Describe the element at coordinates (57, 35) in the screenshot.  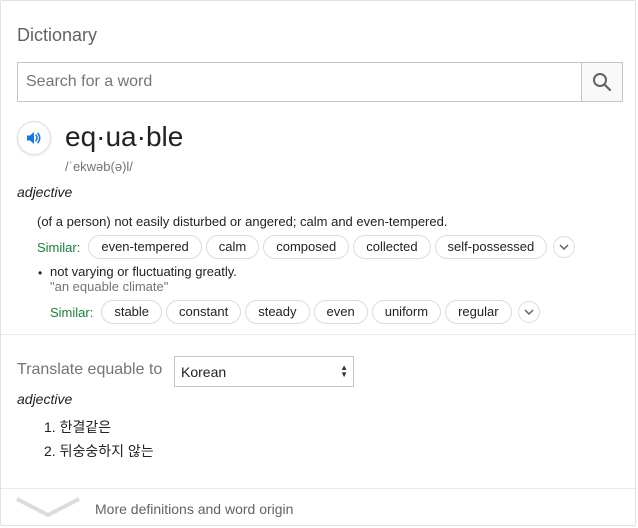
I see `card-title: Dictionary` at that location.